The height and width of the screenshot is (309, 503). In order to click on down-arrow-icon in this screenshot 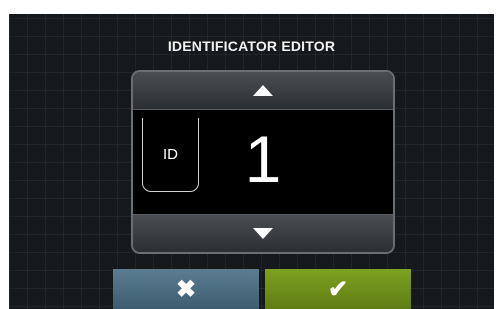, I will do `click(263, 233)`.